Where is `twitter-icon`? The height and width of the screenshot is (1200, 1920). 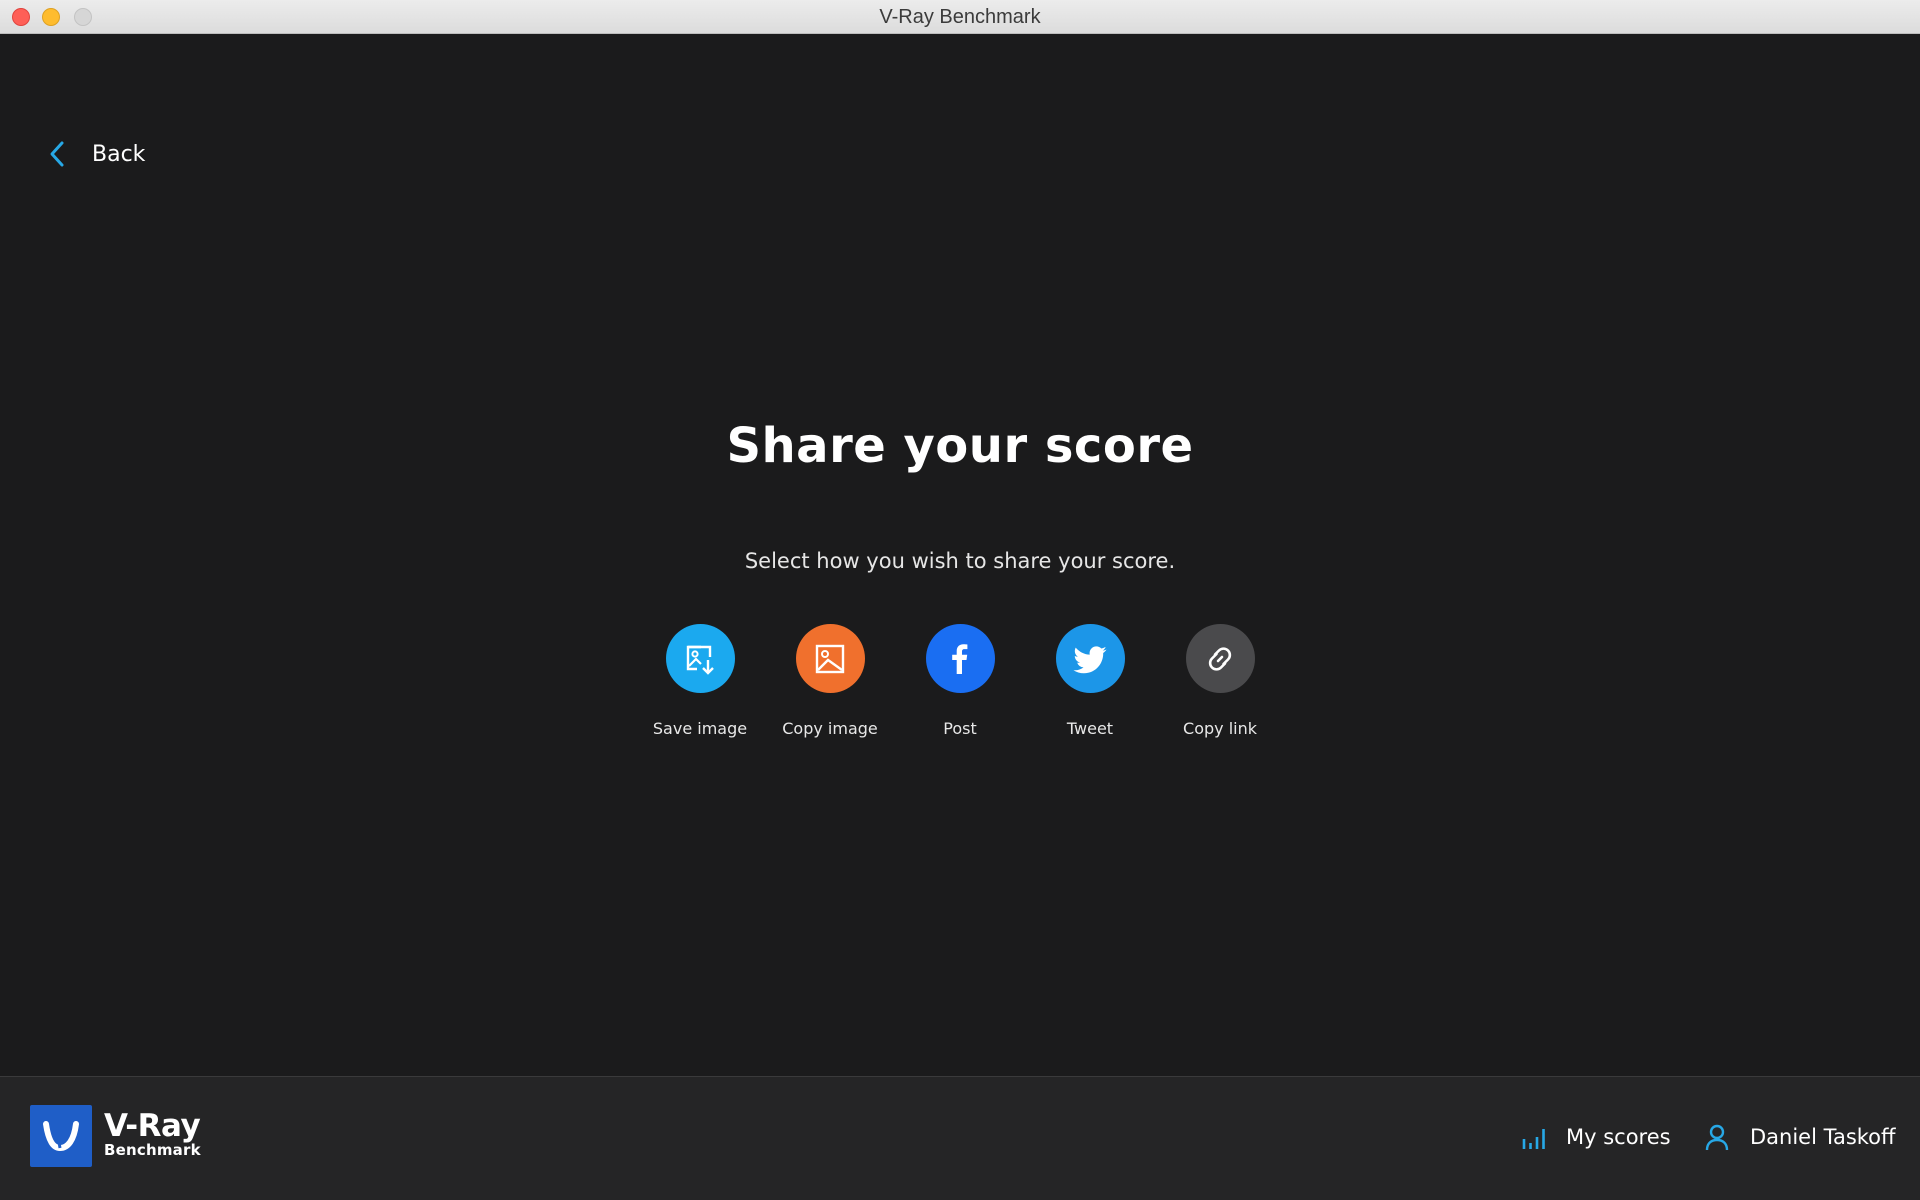
twitter-icon is located at coordinates (1090, 659).